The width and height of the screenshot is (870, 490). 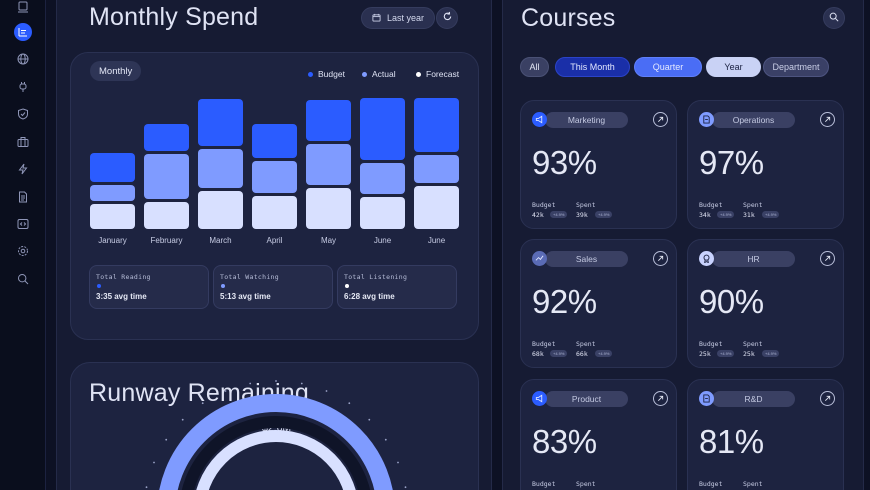 I want to click on budget-value: 68k, so click(x=538, y=354).